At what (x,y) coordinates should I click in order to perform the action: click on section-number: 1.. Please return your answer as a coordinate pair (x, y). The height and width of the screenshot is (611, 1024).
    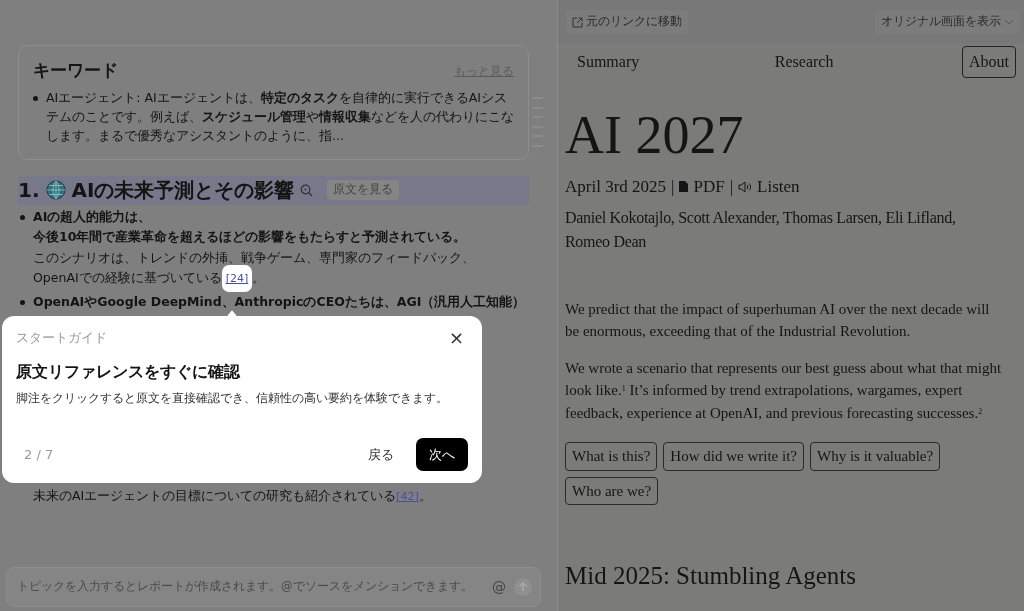
    Looking at the image, I should click on (29, 190).